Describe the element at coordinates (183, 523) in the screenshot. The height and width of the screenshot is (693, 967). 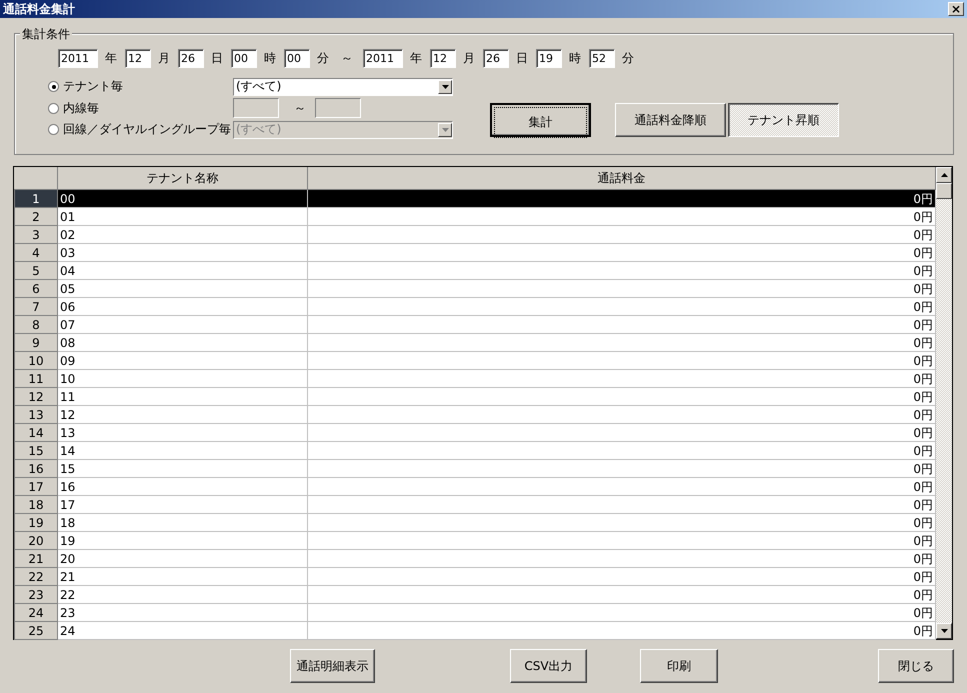
I see `table-cell: 18` at that location.